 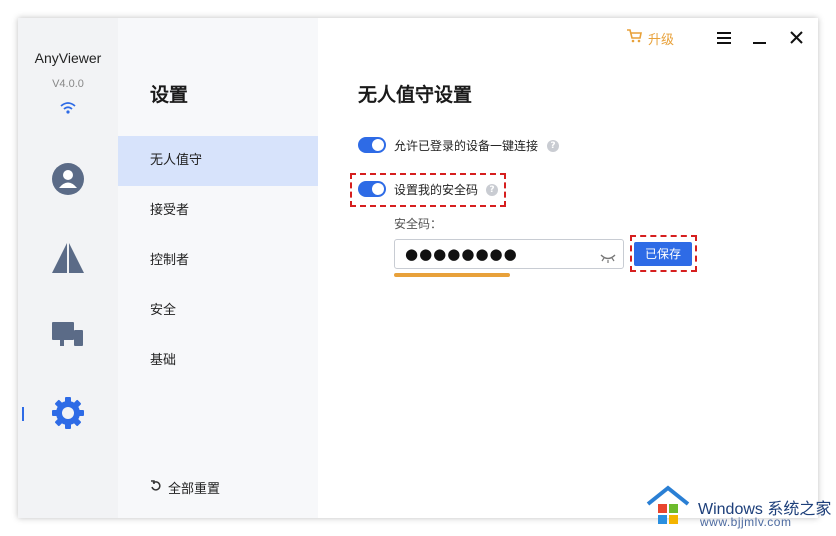 I want to click on icon-rail: AnyViewer V4.0.0, so click(x=68, y=268).